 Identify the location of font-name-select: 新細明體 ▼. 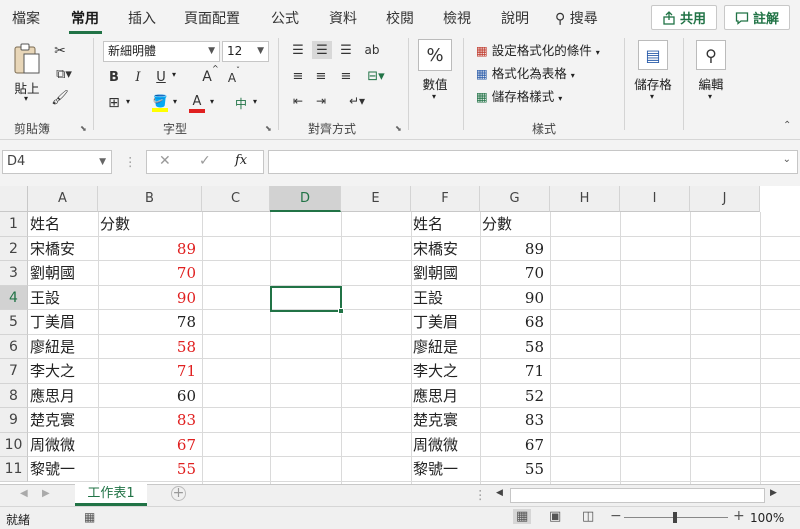
(161, 51).